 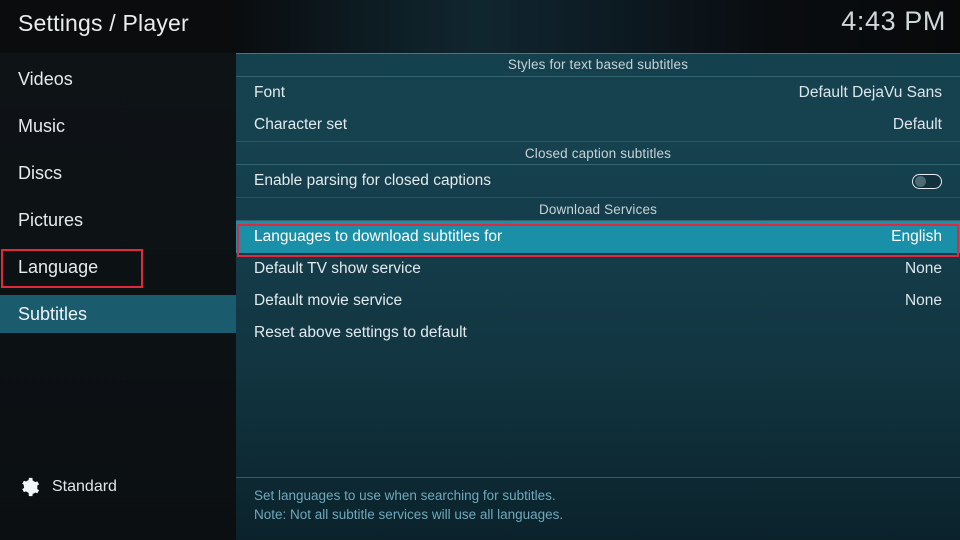 What do you see at coordinates (45, 79) in the screenshot?
I see `sidebar-item-label: Videos` at bounding box center [45, 79].